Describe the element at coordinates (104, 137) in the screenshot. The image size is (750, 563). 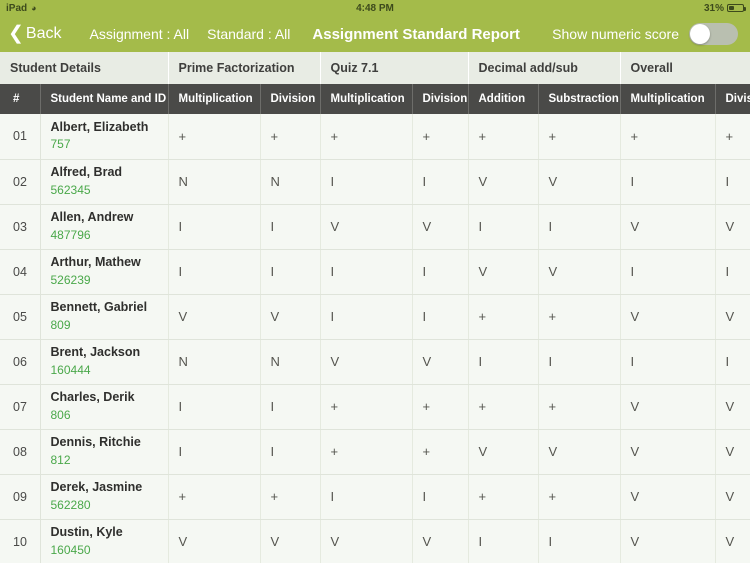
I see `student-cell: Albert, Elizabeth 757` at that location.